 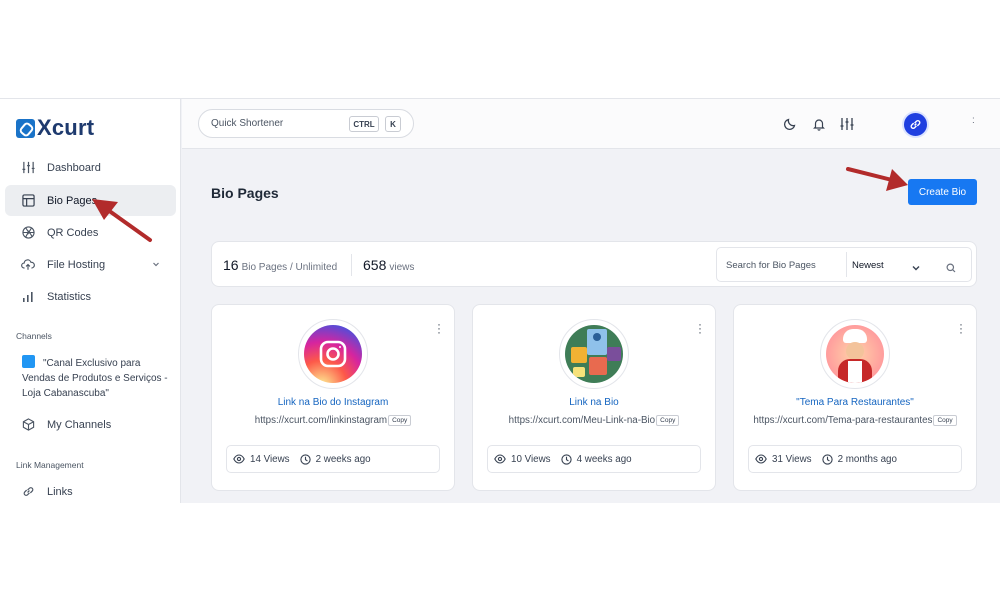 I want to click on chef-illustration-icon, so click(x=855, y=354).